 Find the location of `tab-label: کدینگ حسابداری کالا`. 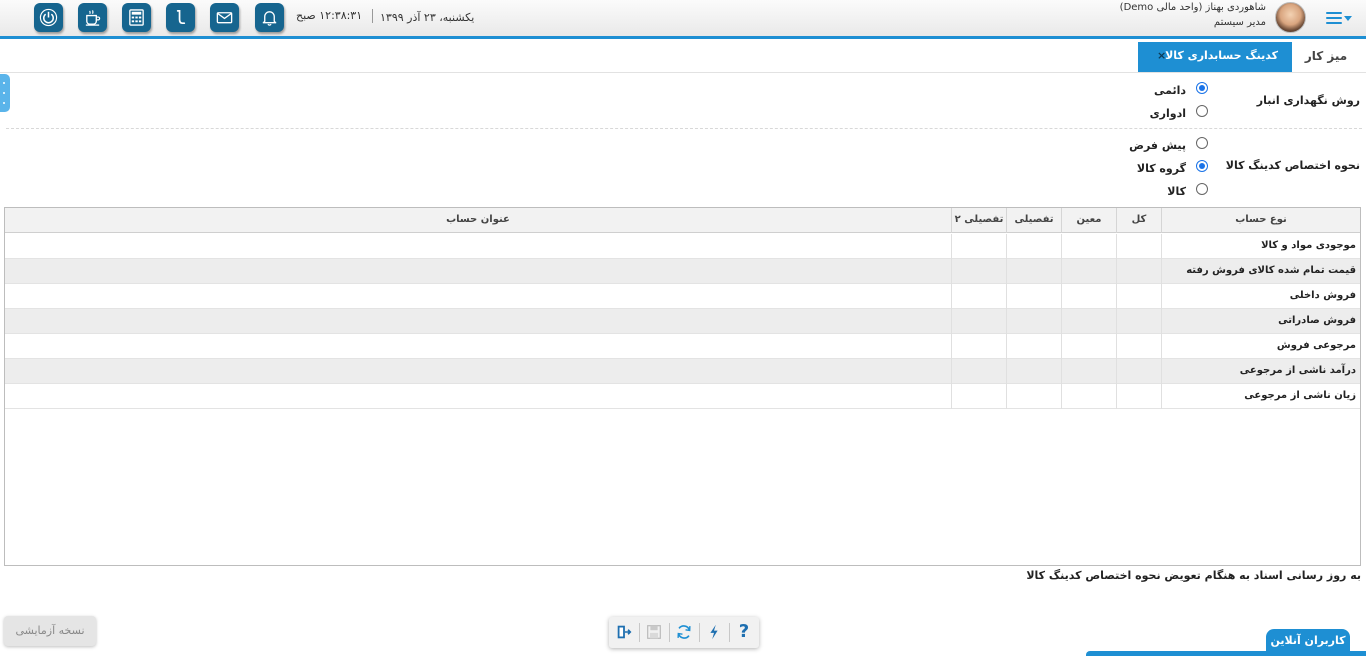

tab-label: کدینگ حسابداری کالا is located at coordinates (1221, 55).